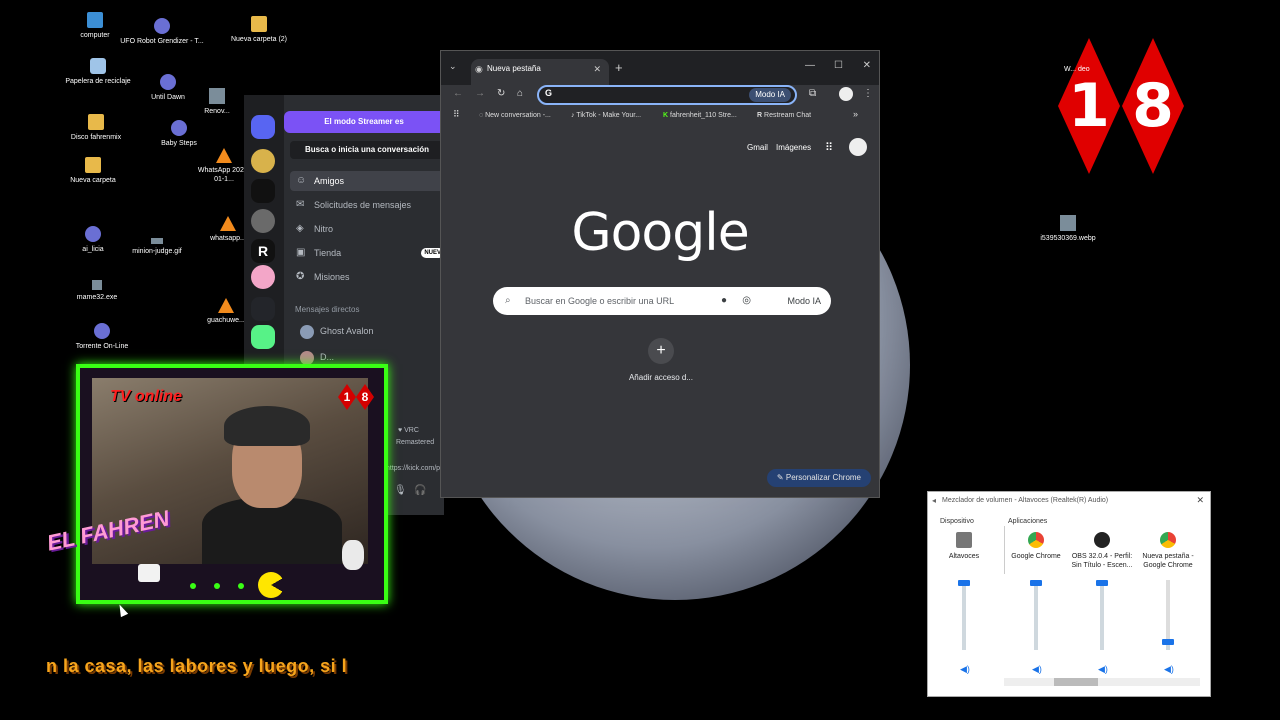 The image size is (1280, 720). What do you see at coordinates (458, 93) in the screenshot?
I see `back-icon: ←` at bounding box center [458, 93].